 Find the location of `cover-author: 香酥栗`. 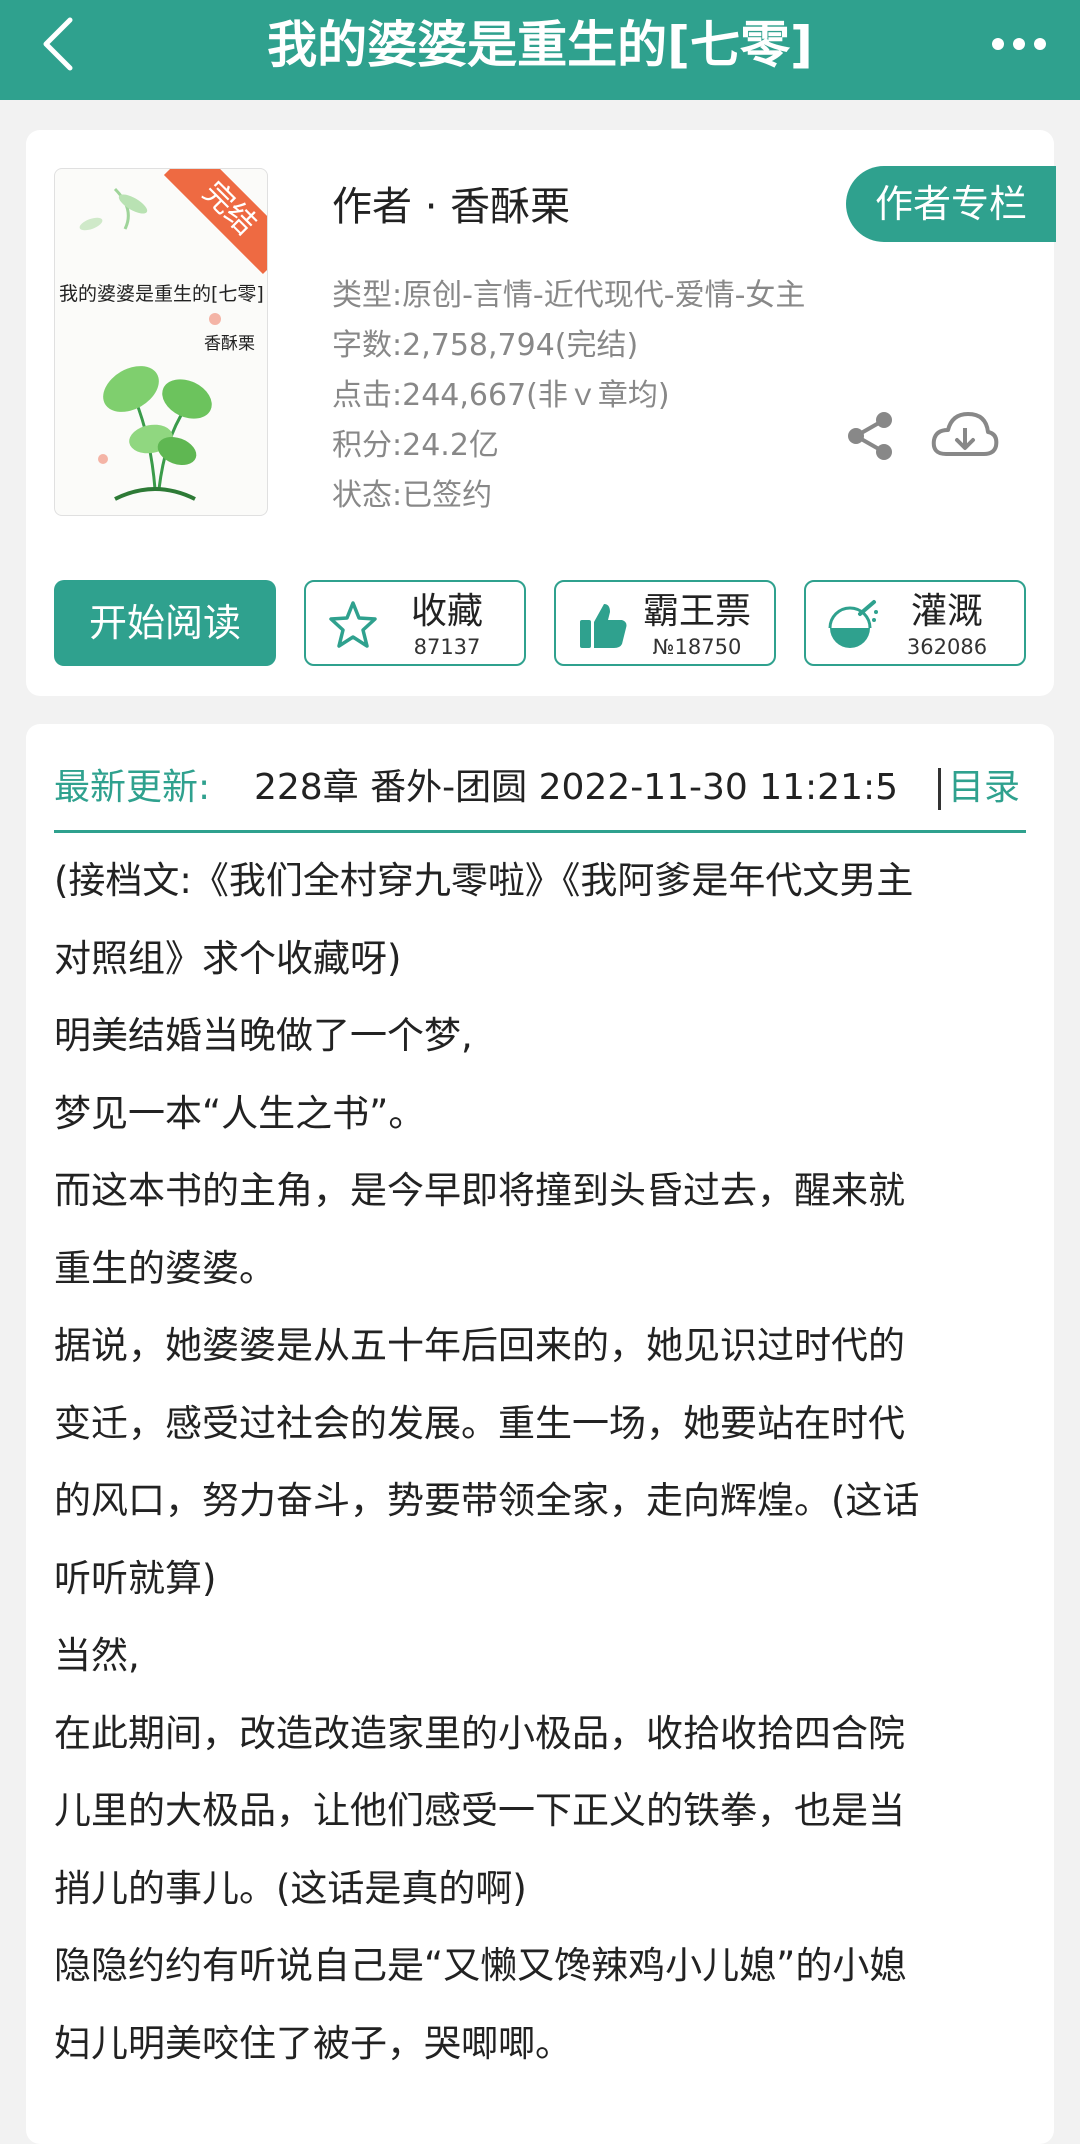

cover-author: 香酥栗 is located at coordinates (229, 344).